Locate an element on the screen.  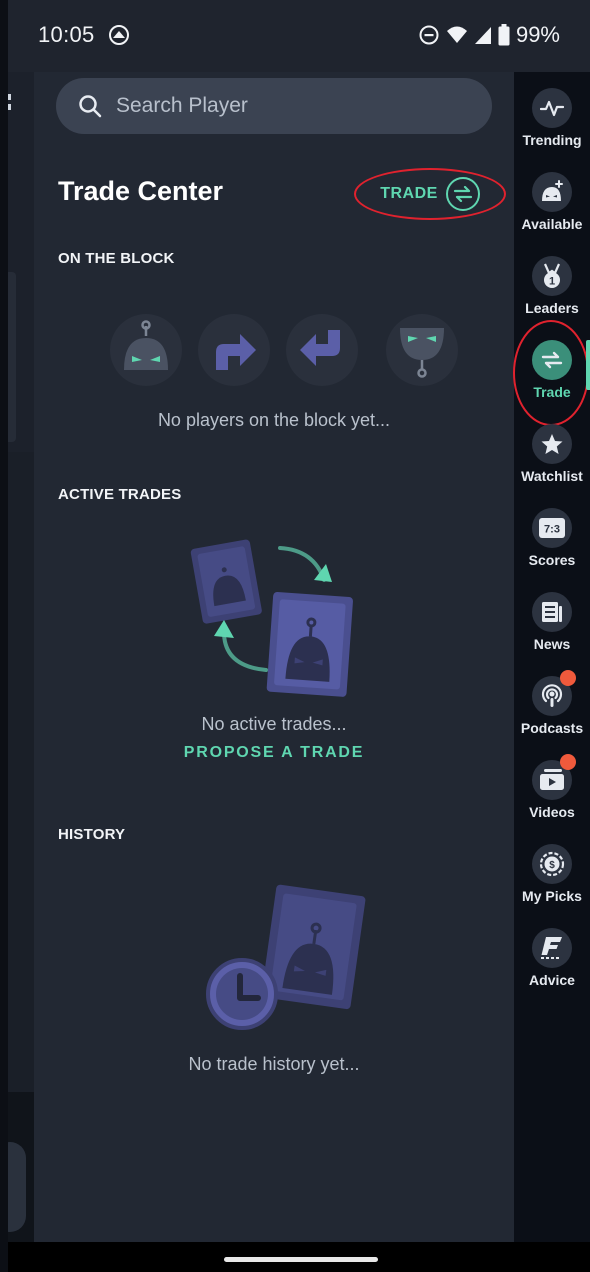
signal-icon is located at coordinates (482, 35).